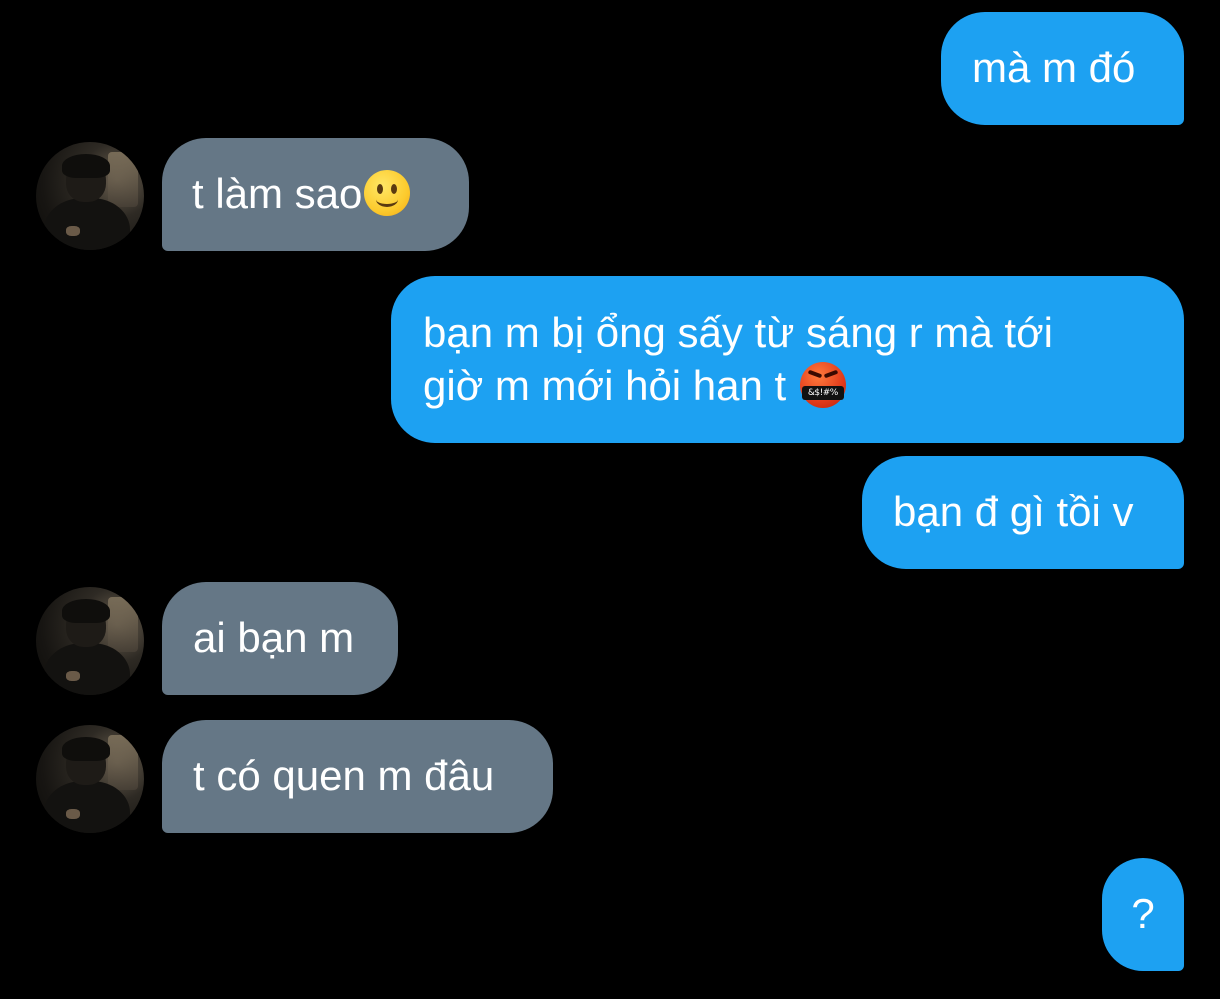 The image size is (1220, 999). I want to click on message-text: ?, so click(1143, 913).